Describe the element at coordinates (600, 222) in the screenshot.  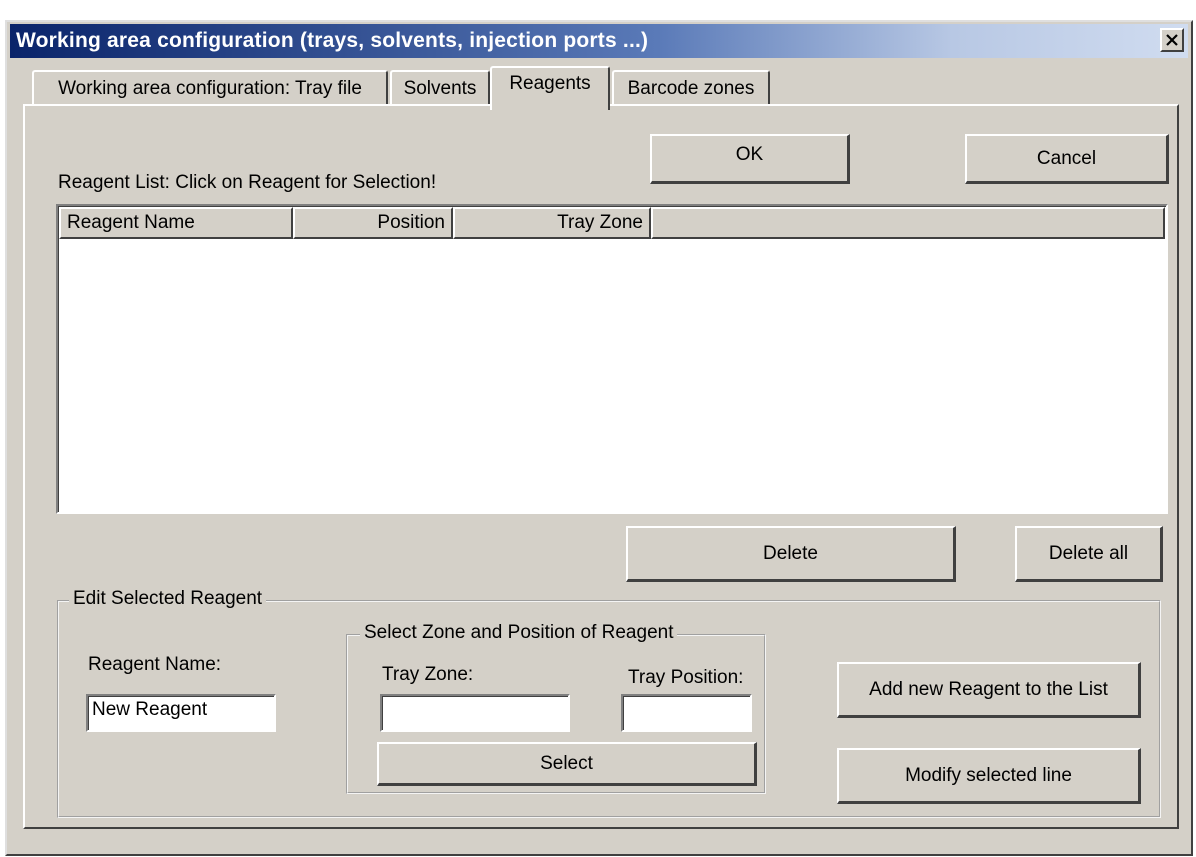
I see `column-header-label: Tray Zone` at that location.